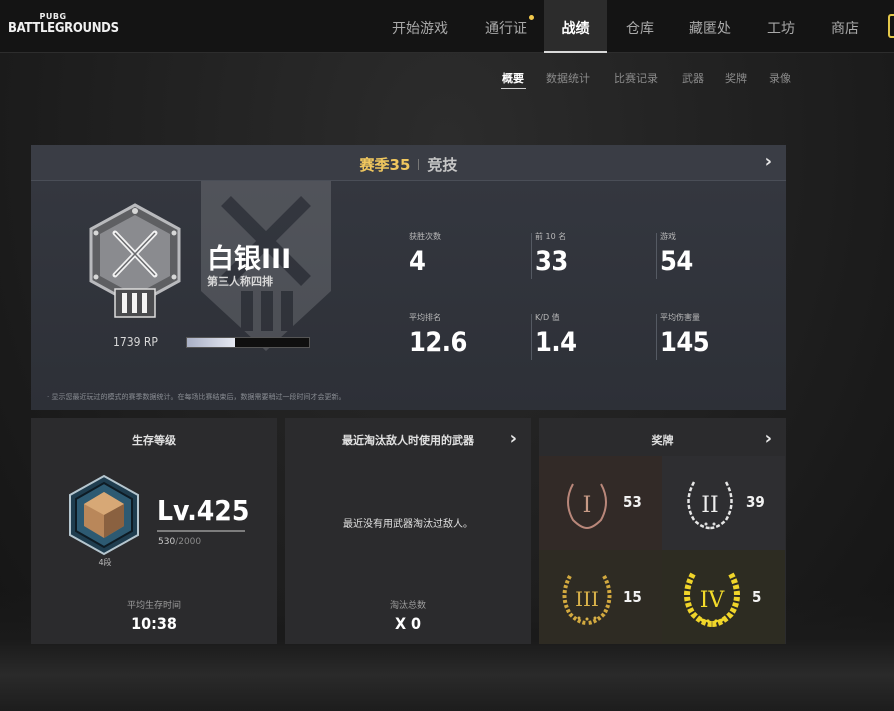  I want to click on medal-count: 39, so click(755, 502).